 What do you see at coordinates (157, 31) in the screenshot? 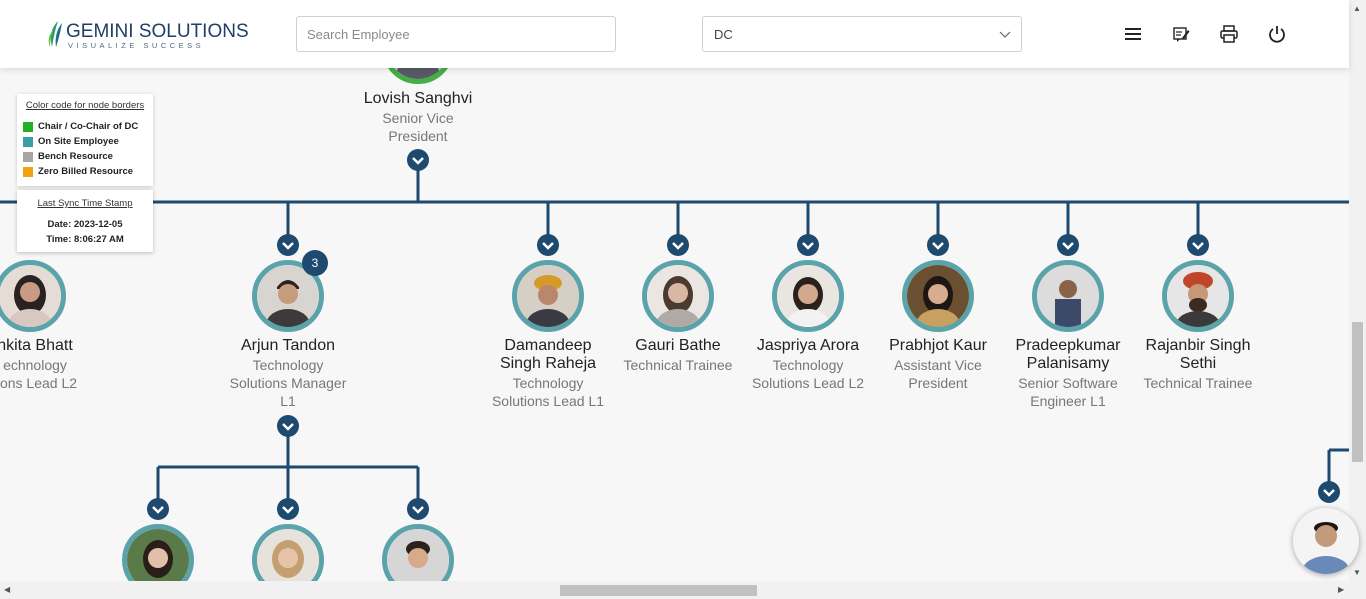
I see `logo-name: GEMINI SOLUTIONS` at bounding box center [157, 31].